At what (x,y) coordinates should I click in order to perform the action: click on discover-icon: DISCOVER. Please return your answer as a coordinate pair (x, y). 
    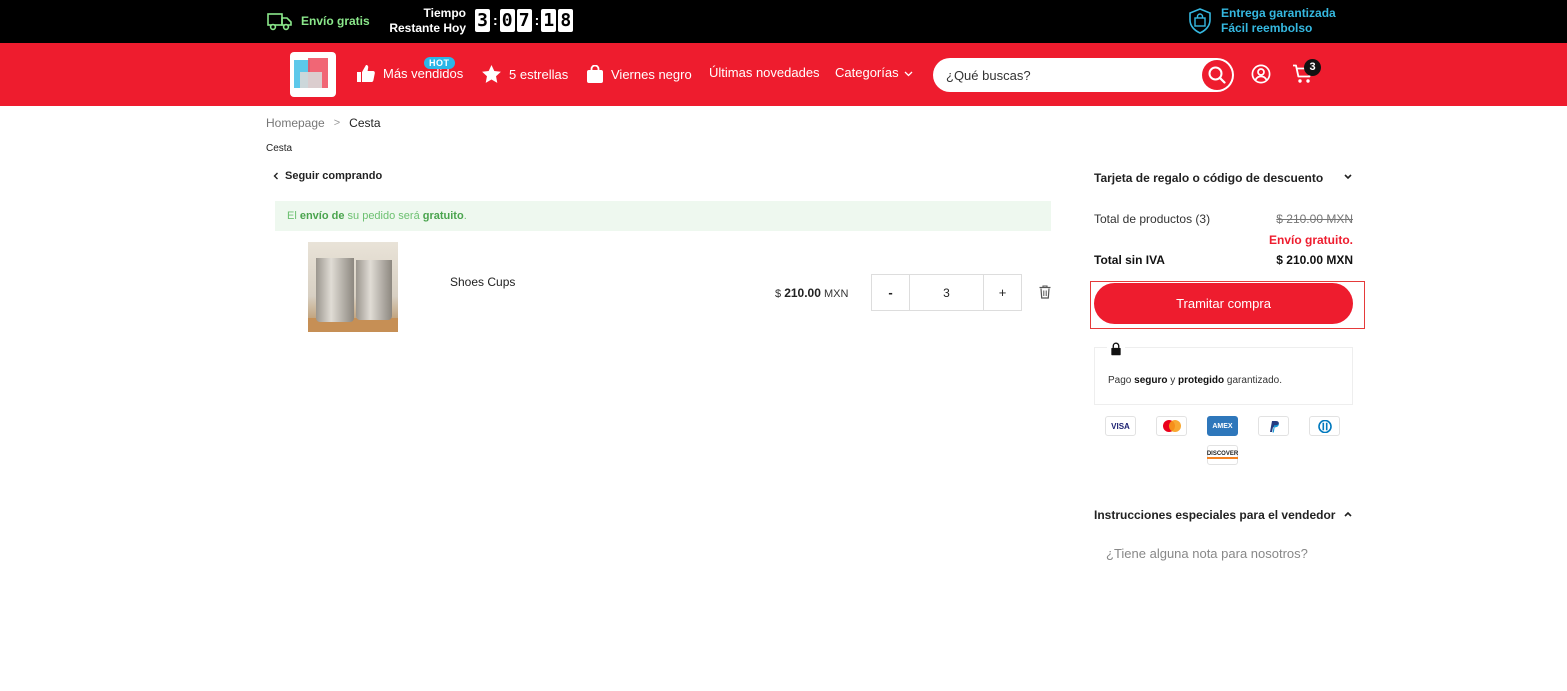
    Looking at the image, I should click on (1222, 455).